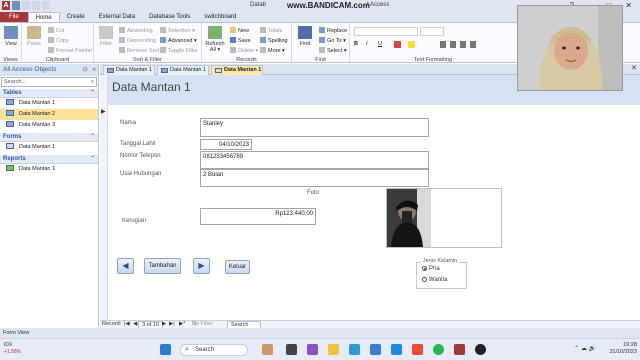 This screenshot has height=360, width=640. What do you see at coordinates (417, 349) in the screenshot?
I see `office-icon` at bounding box center [417, 349].